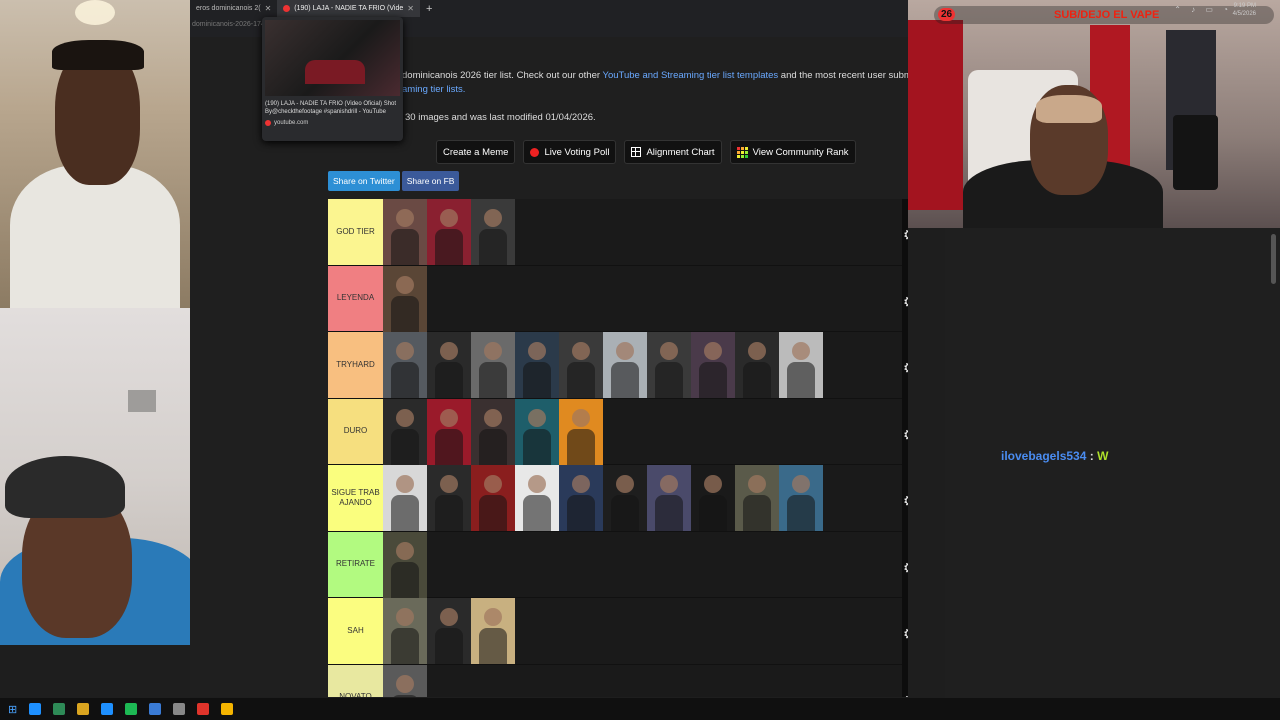  Describe the element at coordinates (1244, 10) in the screenshot. I see `clock: 9:19 PM 4/5/2026` at that location.